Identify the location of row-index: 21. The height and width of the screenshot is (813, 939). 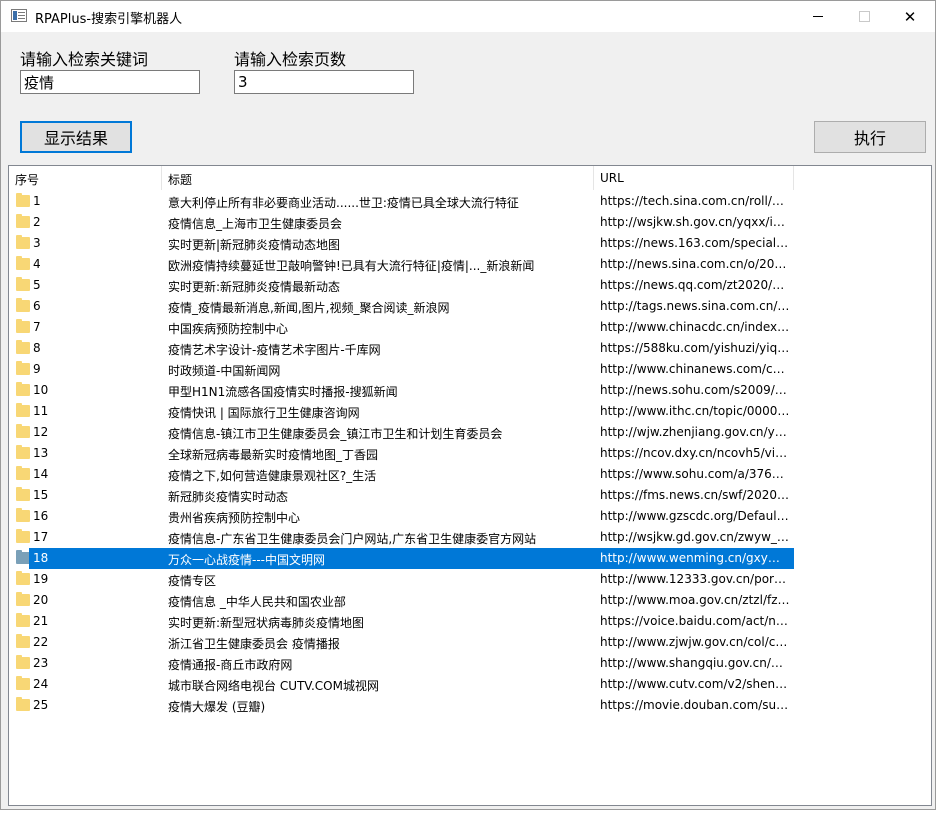
(41, 621).